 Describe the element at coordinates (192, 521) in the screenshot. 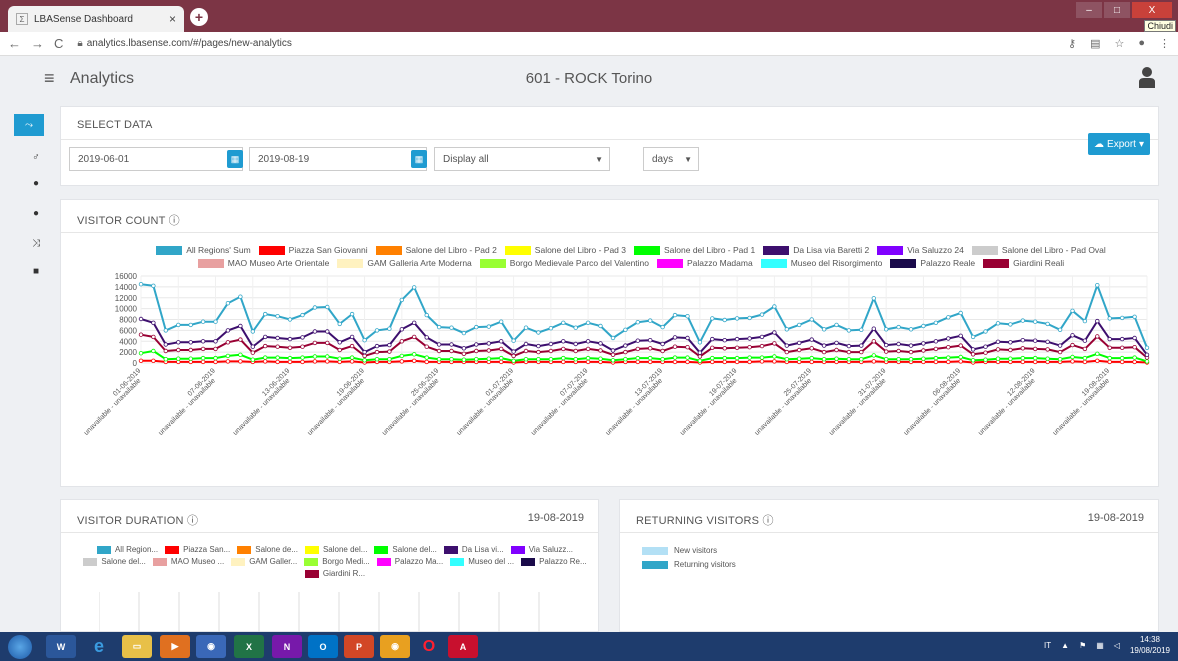

I see `info-icon: ⓘ` at that location.